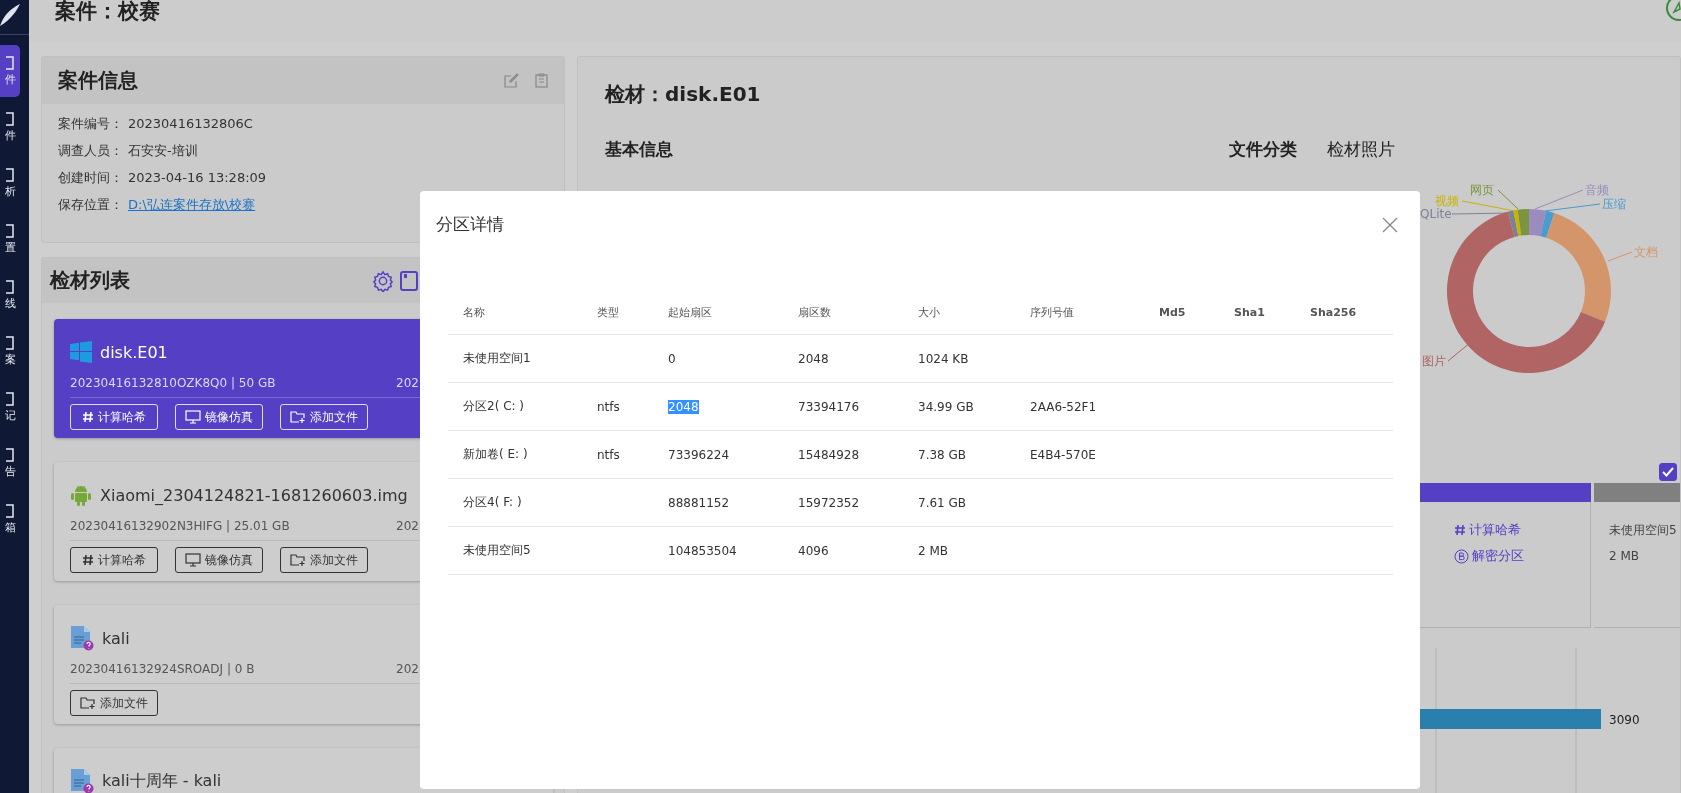  Describe the element at coordinates (1361, 149) in the screenshot. I see `tab: 检材照片` at that location.